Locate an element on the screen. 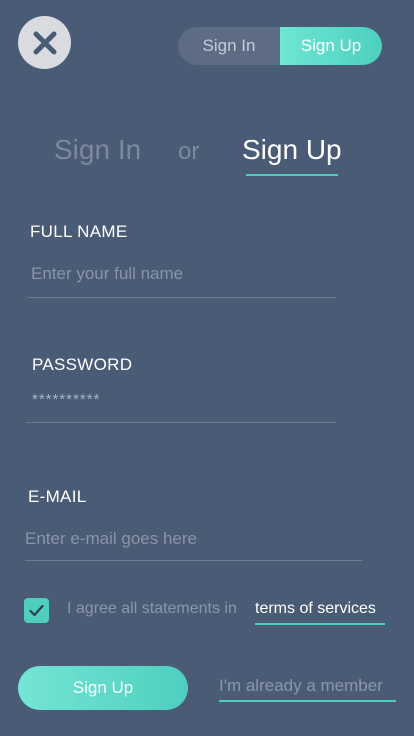  password-label: PASSWORD is located at coordinates (82, 364).